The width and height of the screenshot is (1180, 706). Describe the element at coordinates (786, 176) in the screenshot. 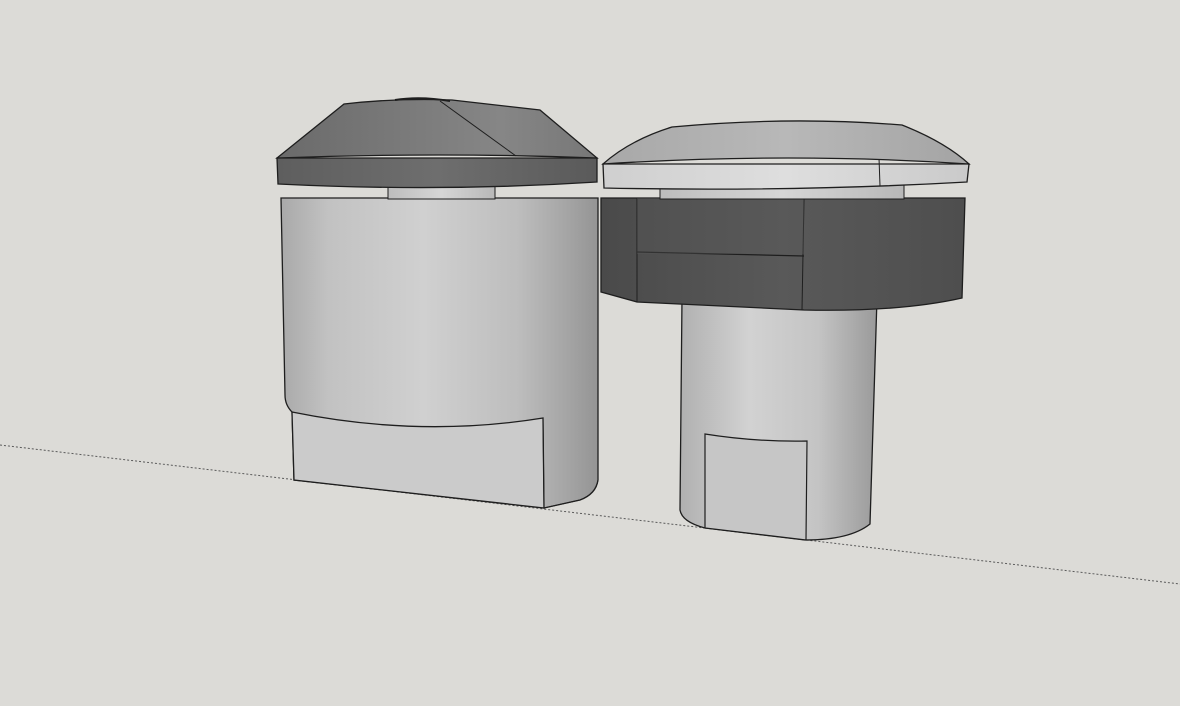

I see `right-knob-cap-rim` at that location.